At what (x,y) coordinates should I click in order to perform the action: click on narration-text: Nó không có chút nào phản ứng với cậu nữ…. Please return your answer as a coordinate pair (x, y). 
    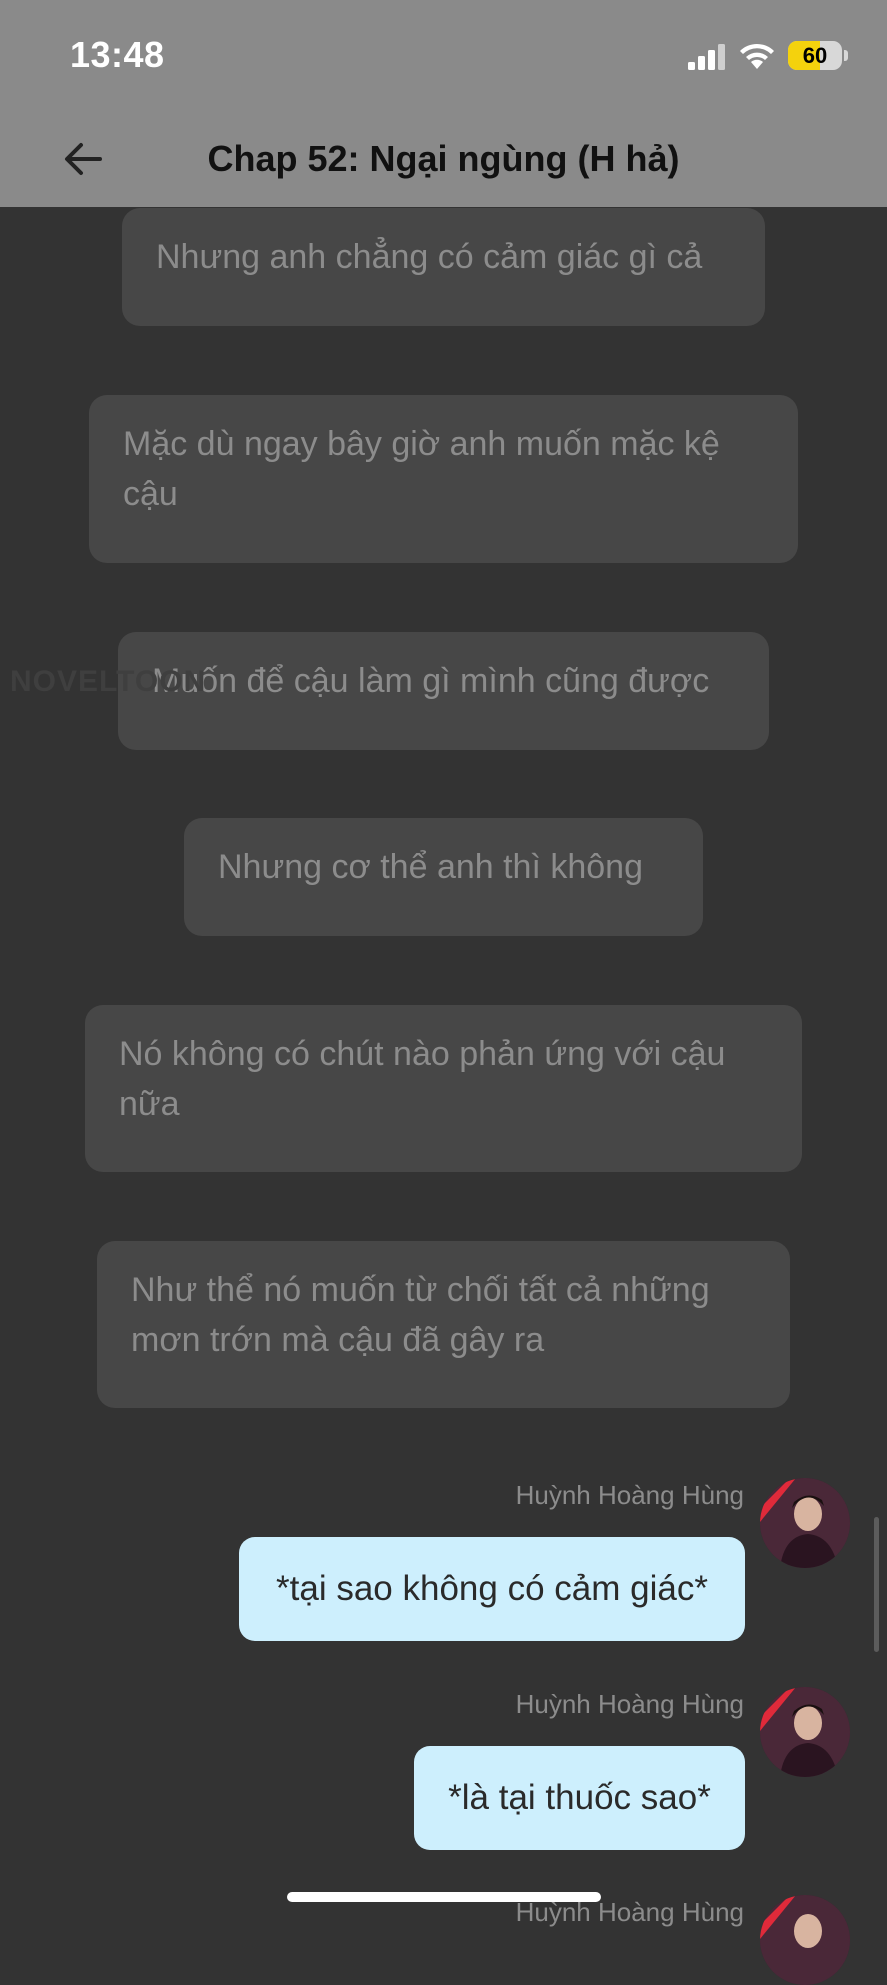
    Looking at the image, I should click on (422, 1079).